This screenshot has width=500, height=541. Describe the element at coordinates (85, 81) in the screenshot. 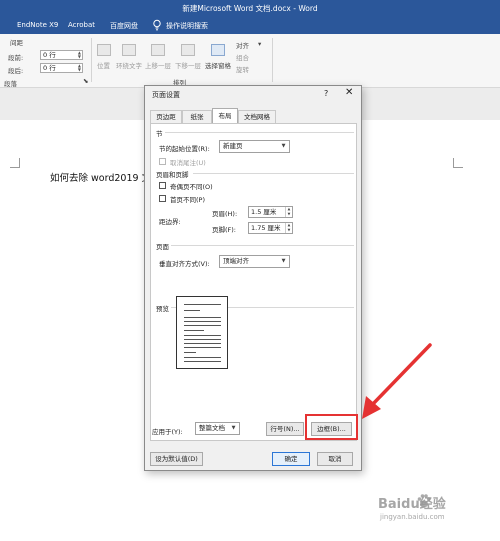

I see `dialog-launcher-icon: ⬊` at that location.